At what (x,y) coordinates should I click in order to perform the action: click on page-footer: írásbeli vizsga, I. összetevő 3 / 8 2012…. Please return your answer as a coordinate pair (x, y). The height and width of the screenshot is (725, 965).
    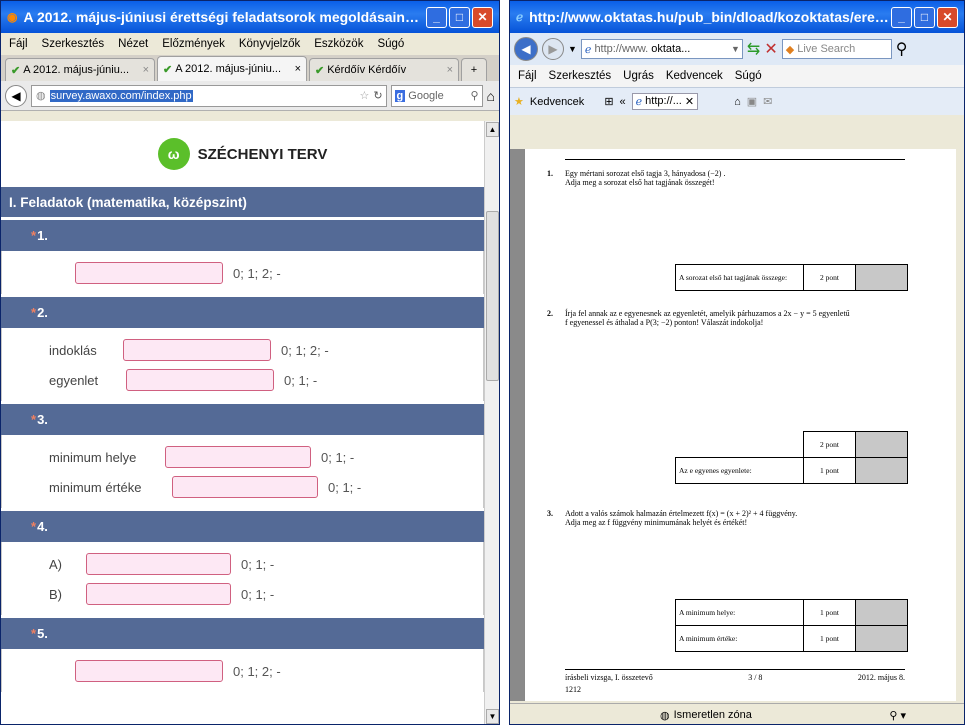
    Looking at the image, I should click on (735, 677).